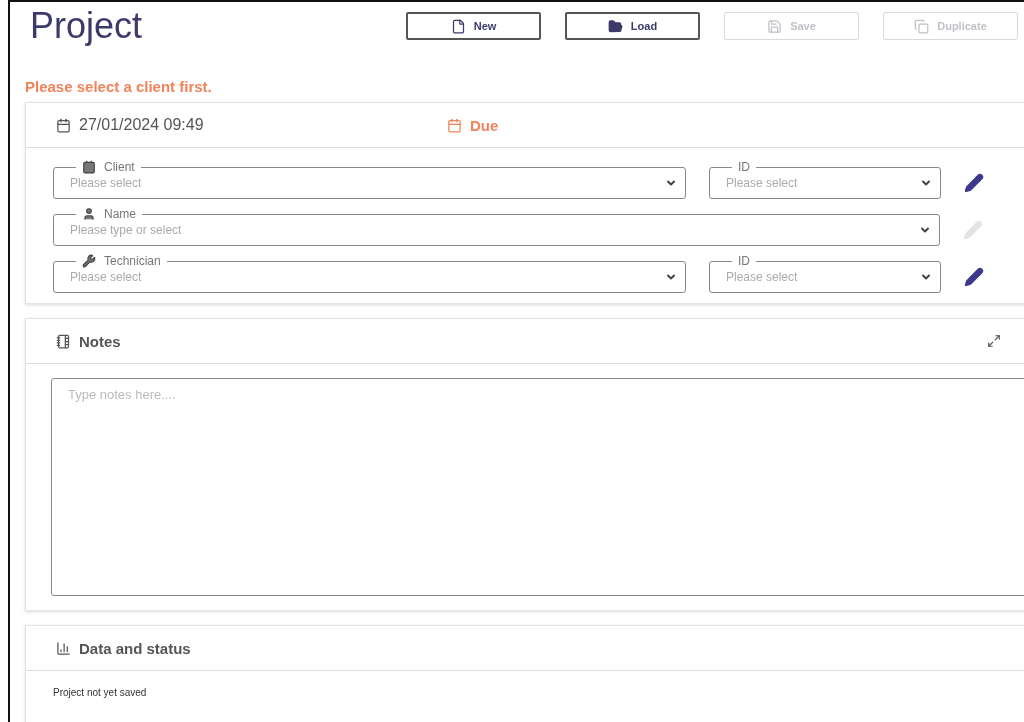 The width and height of the screenshot is (1024, 722). What do you see at coordinates (496, 226) in the screenshot?
I see `dropdown-field: Name Please type or select` at bounding box center [496, 226].